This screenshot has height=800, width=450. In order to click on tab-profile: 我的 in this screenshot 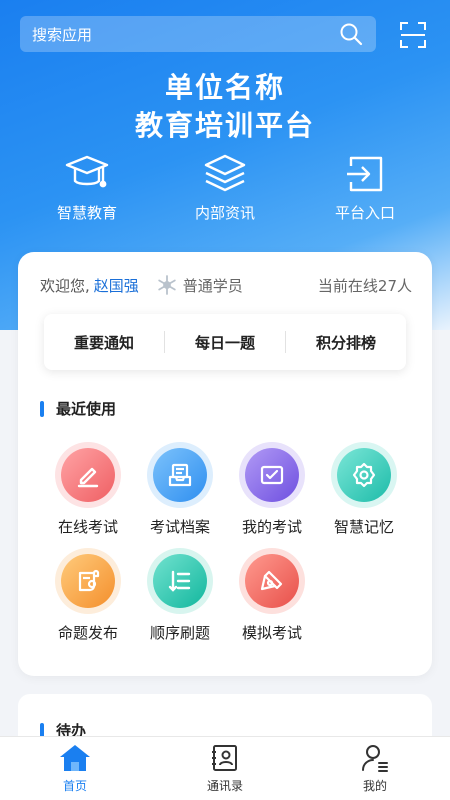, I will do `click(375, 768)`.